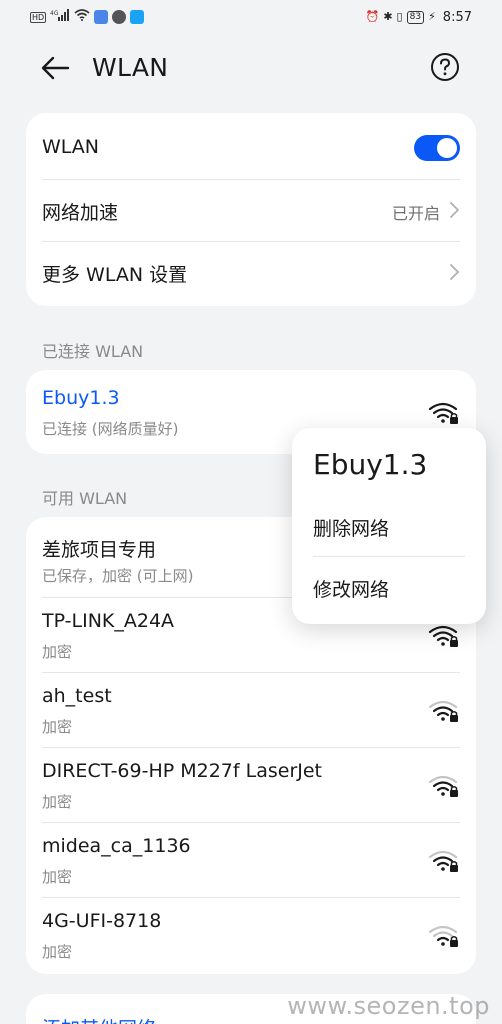 This screenshot has width=502, height=1024. Describe the element at coordinates (399, 16) in the screenshot. I see `vibrate-icon: ▯` at that location.